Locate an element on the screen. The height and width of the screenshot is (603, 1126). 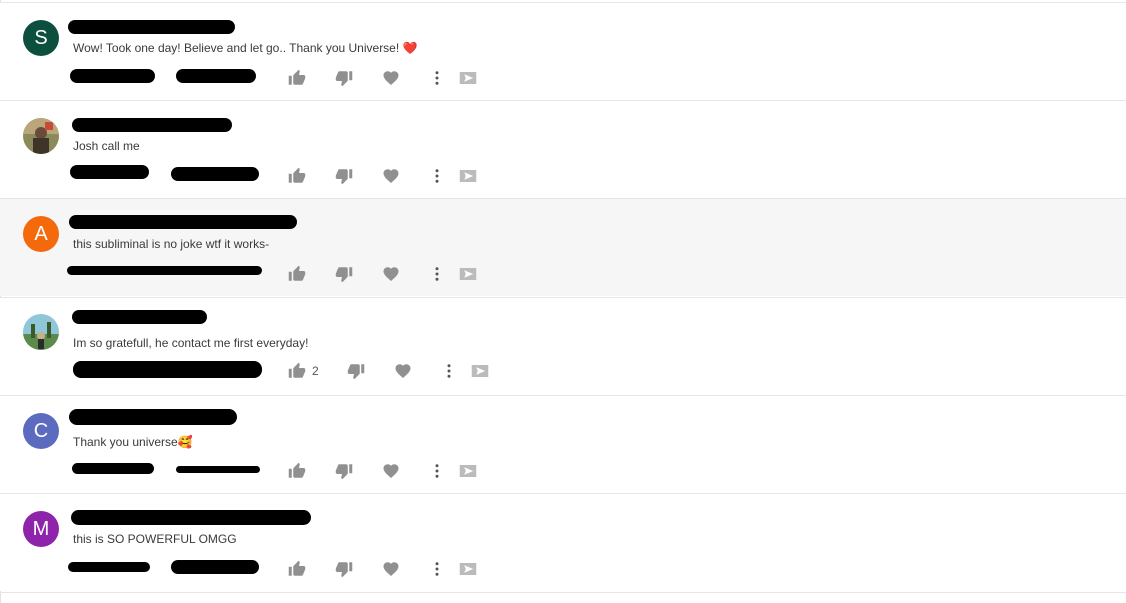
avatar: S is located at coordinates (41, 38).